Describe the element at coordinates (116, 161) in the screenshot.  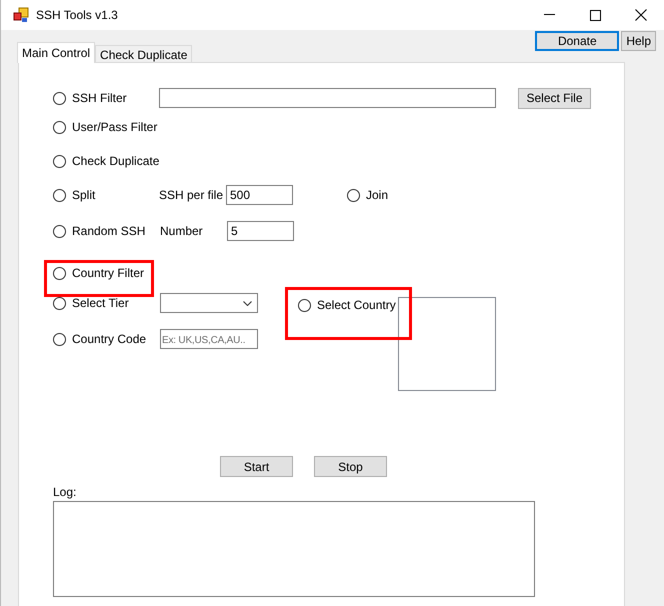
I see `radio-label: Check Duplicate` at that location.